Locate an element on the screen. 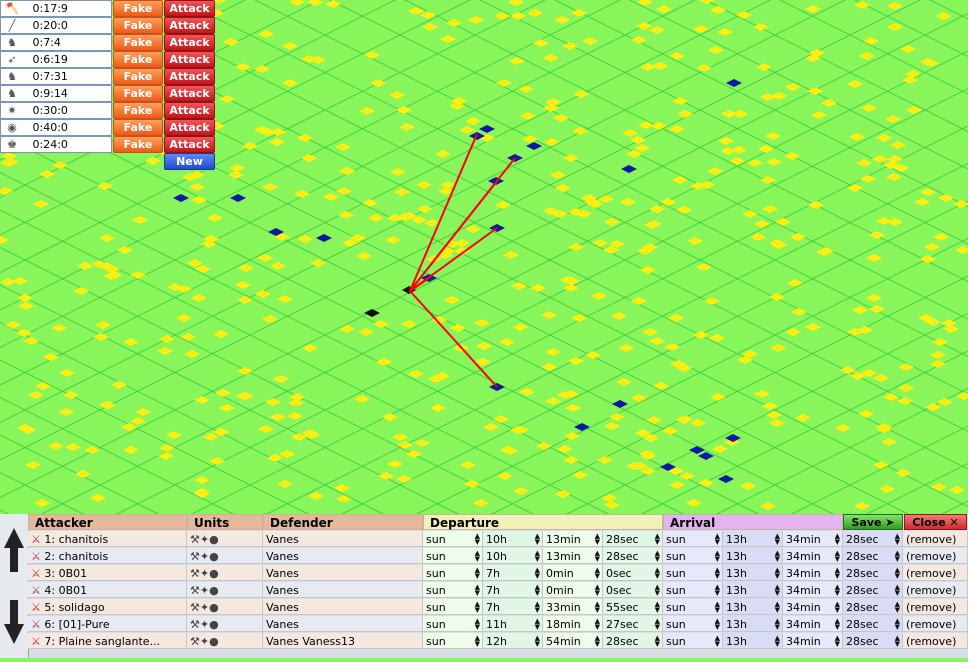  close-button: Close ✕ is located at coordinates (935, 522).